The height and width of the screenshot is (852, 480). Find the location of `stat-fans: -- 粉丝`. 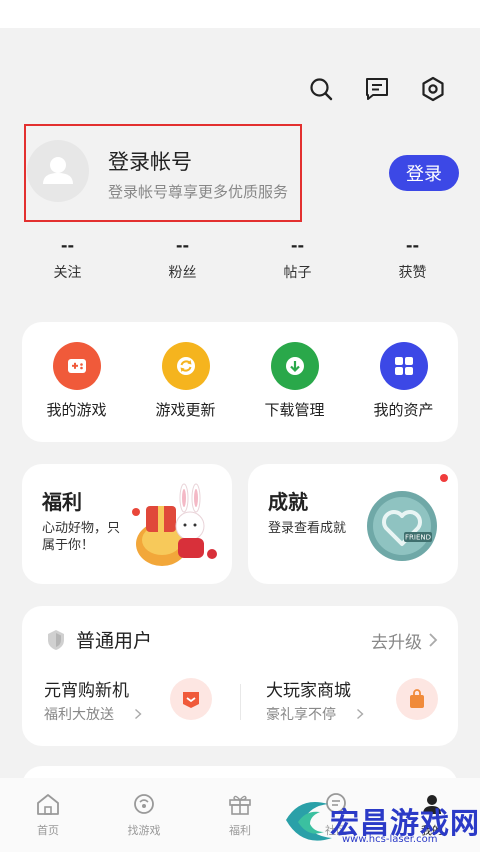

stat-fans: -- 粉丝 is located at coordinates (182, 259).